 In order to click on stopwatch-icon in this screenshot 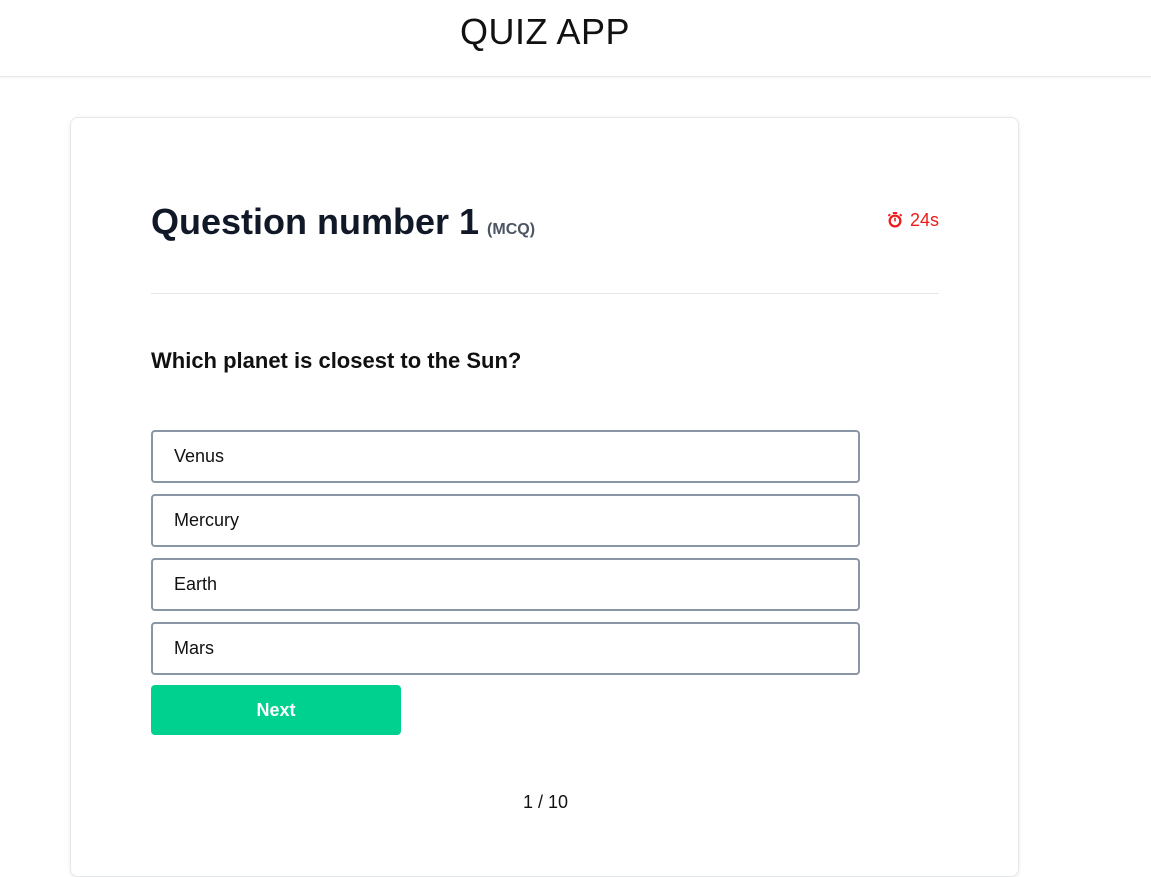, I will do `click(898, 220)`.